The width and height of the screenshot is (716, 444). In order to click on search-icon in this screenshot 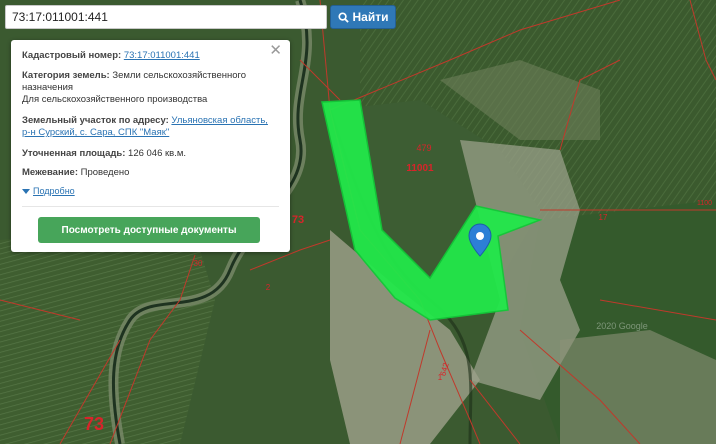, I will do `click(343, 17)`.